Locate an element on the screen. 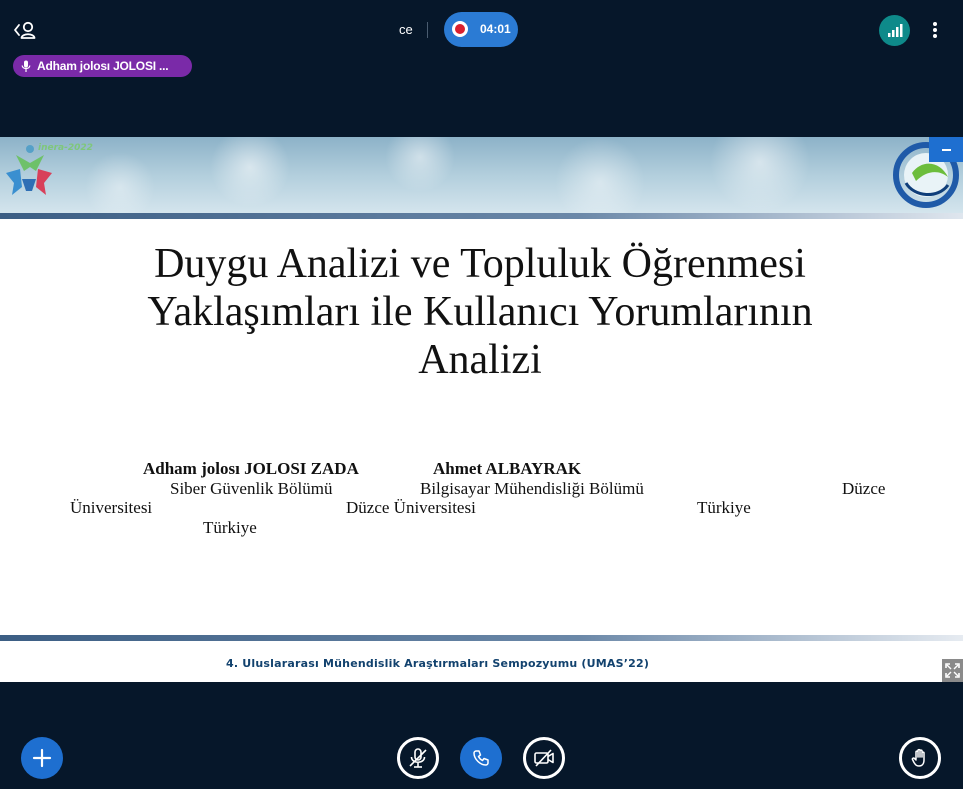 This screenshot has height=789, width=963. title-line: Yaklaşımları ile Kullanıcı Yorumlarının is located at coordinates (480, 312).